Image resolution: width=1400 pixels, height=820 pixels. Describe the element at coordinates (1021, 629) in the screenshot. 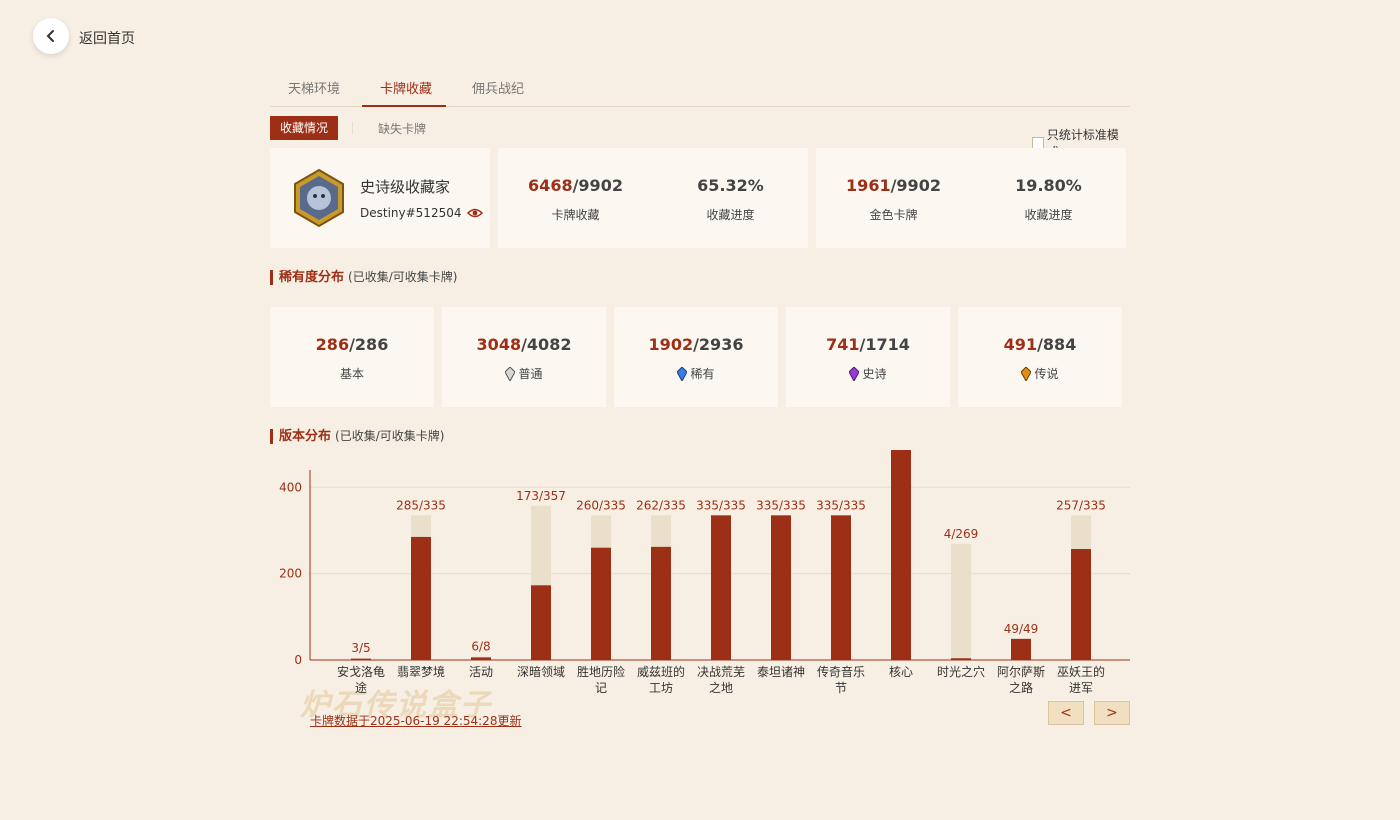

I see `data-label: 49/49` at that location.